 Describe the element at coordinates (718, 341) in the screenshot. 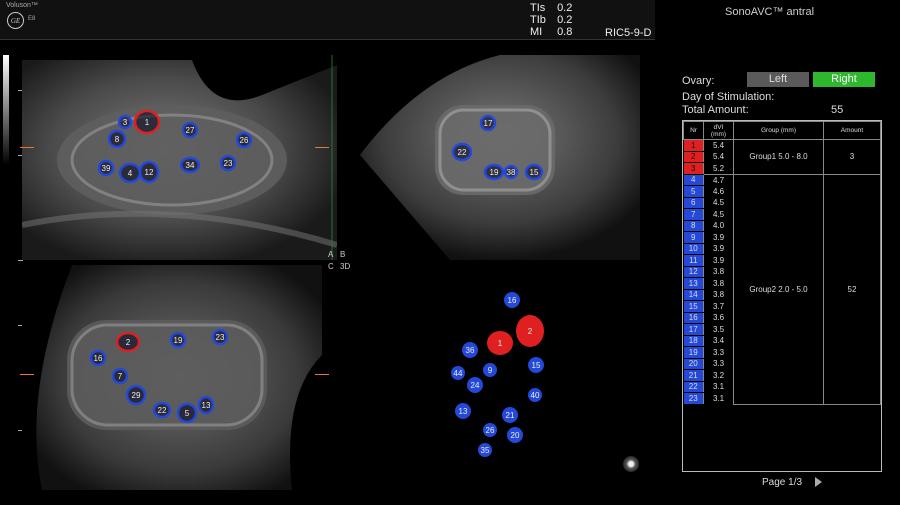

I see `follicle-dvi: 3.4` at that location.